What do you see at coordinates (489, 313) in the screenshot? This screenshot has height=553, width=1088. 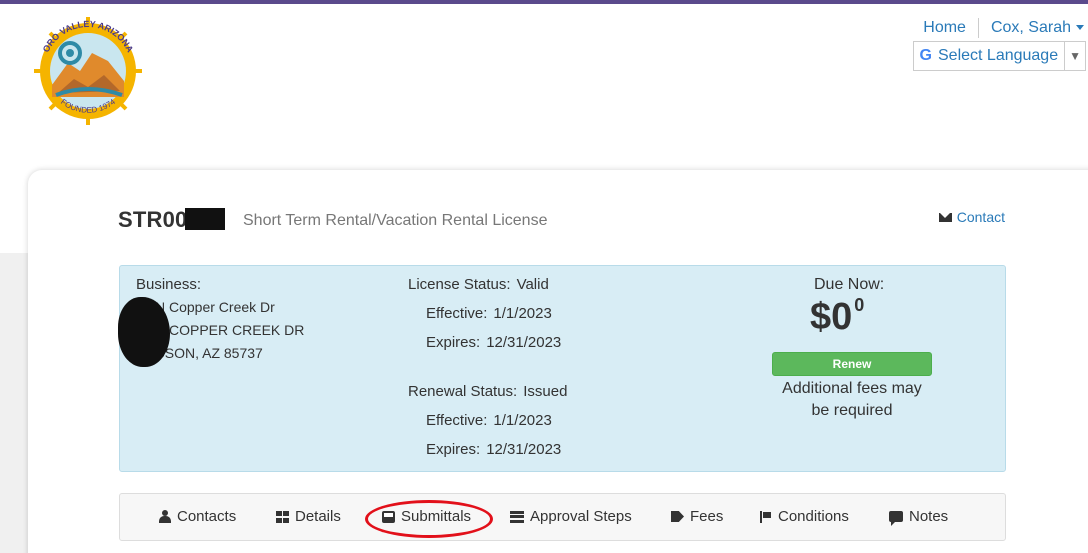 I see `license-effective: Effective: 1/1/2023` at bounding box center [489, 313].